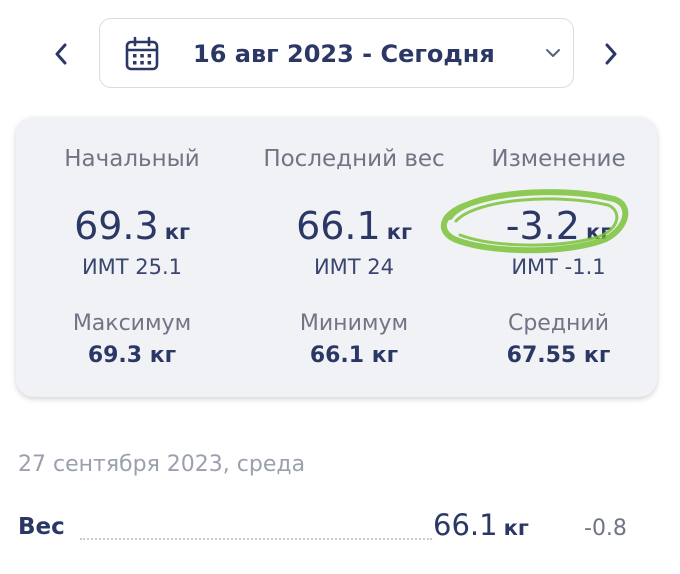 The width and height of the screenshot is (680, 574). What do you see at coordinates (354, 159) in the screenshot?
I see `latest-weight-label: Последний вес` at bounding box center [354, 159].